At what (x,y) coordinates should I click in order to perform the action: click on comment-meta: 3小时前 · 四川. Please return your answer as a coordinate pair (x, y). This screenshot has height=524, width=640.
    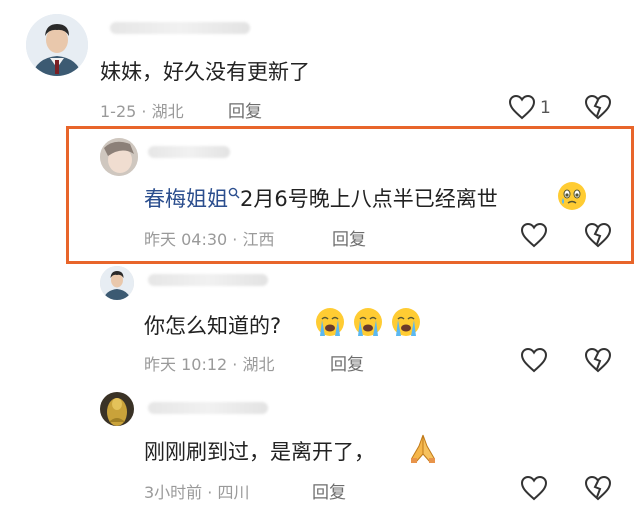
    Looking at the image, I should click on (197, 492).